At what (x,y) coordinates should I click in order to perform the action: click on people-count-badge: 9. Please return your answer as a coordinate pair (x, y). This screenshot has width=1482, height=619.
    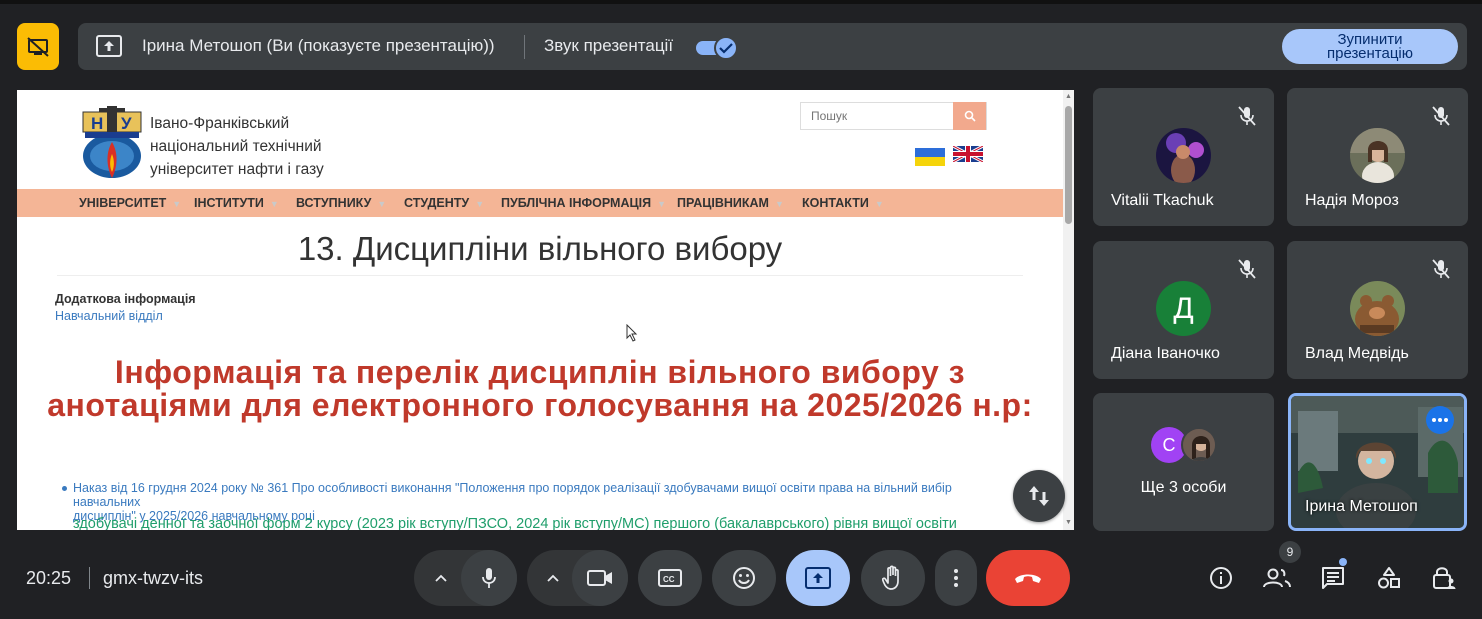
    Looking at the image, I should click on (1290, 552).